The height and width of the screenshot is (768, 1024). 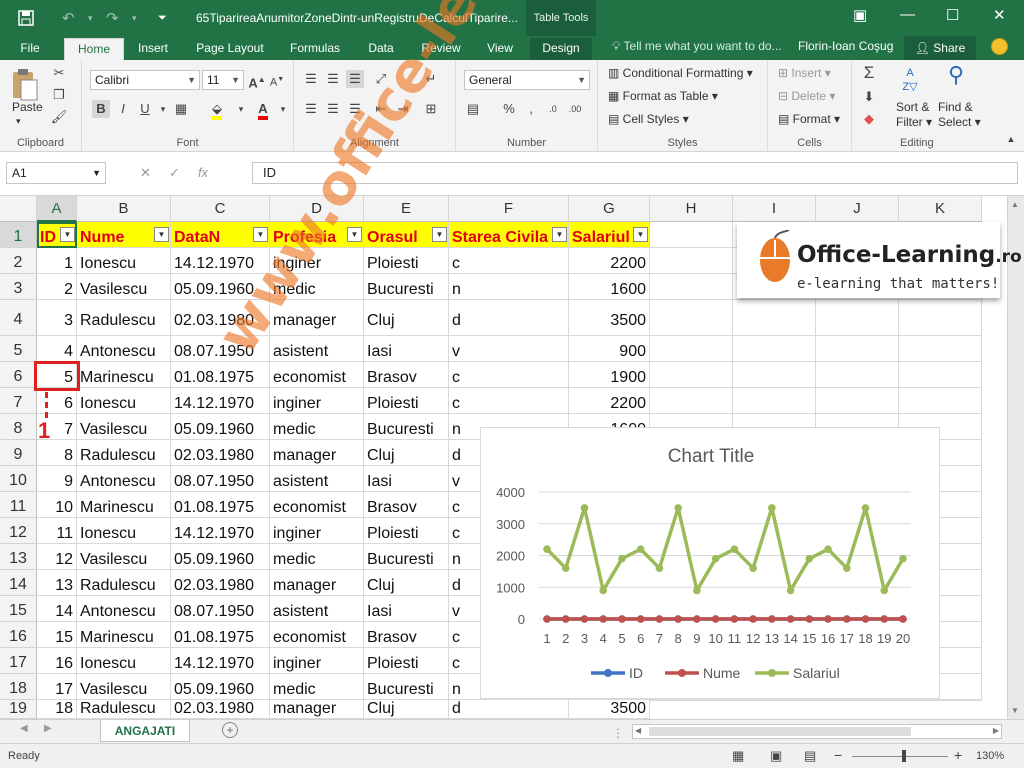 What do you see at coordinates (241, 109) in the screenshot?
I see `fill-color-dropdown-icon: ▾` at bounding box center [241, 109].